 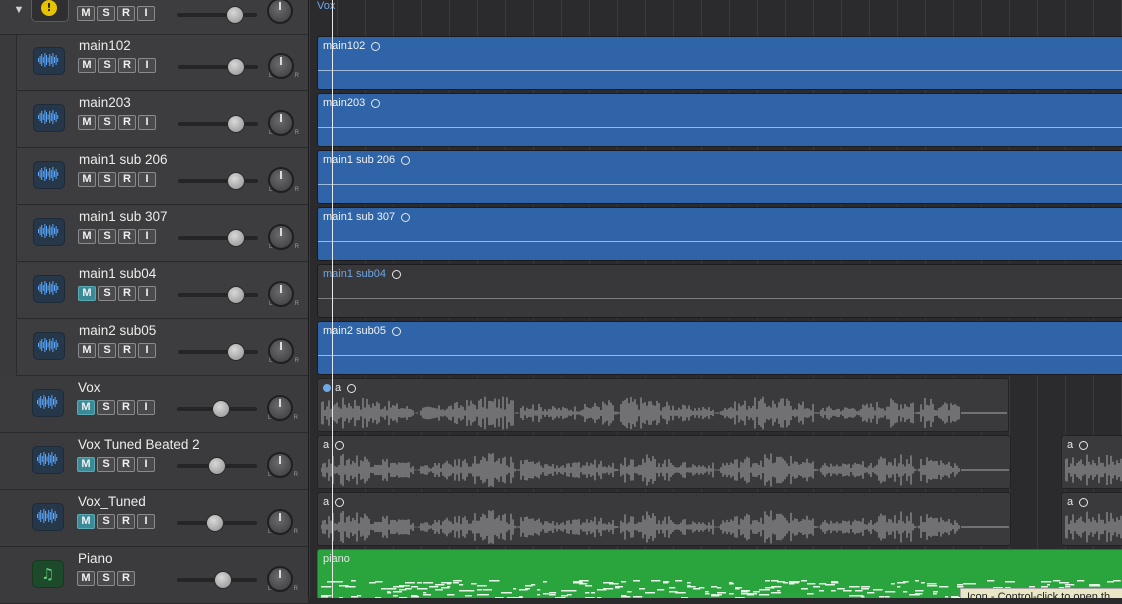 I want to click on track-header: main2 sub05 MSRI LR, so click(x=162, y=348).